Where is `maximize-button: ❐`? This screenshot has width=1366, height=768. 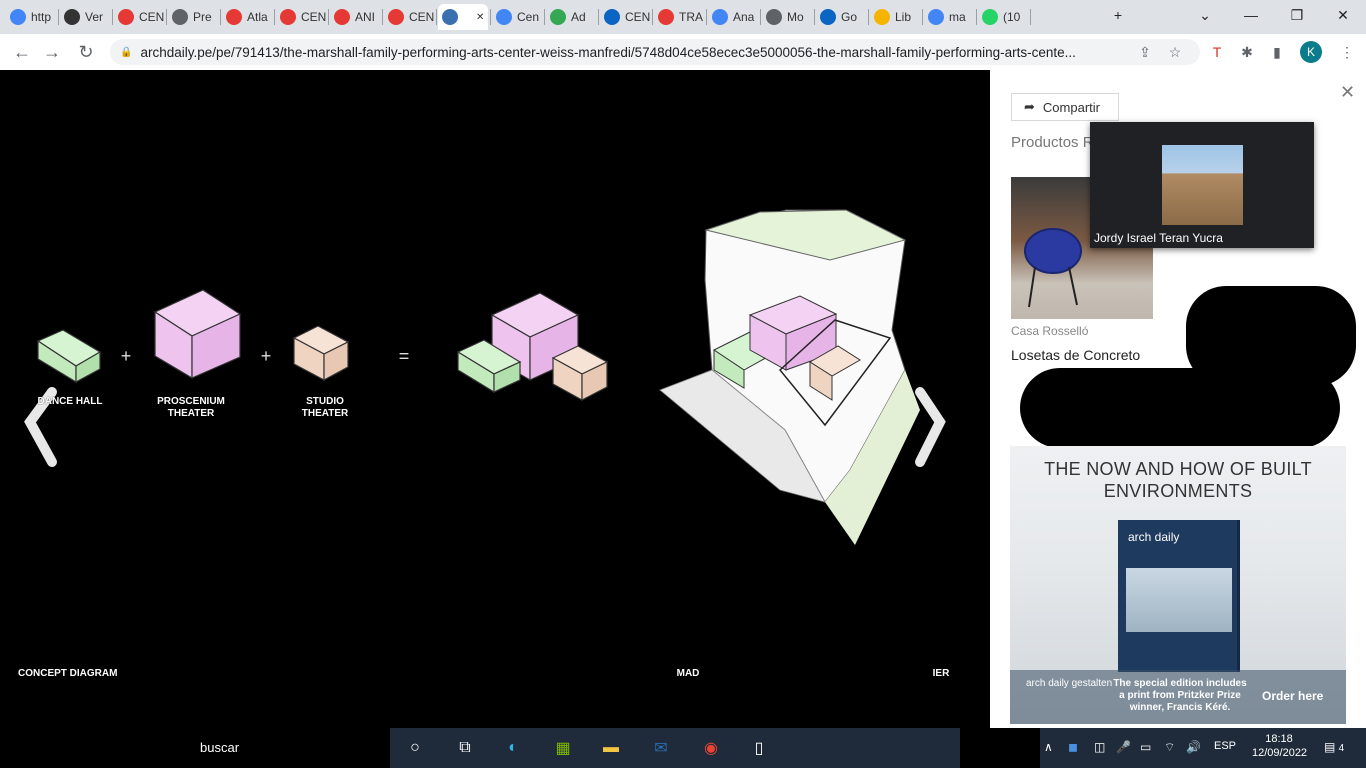
maximize-button: ❐ is located at coordinates (1297, 15).